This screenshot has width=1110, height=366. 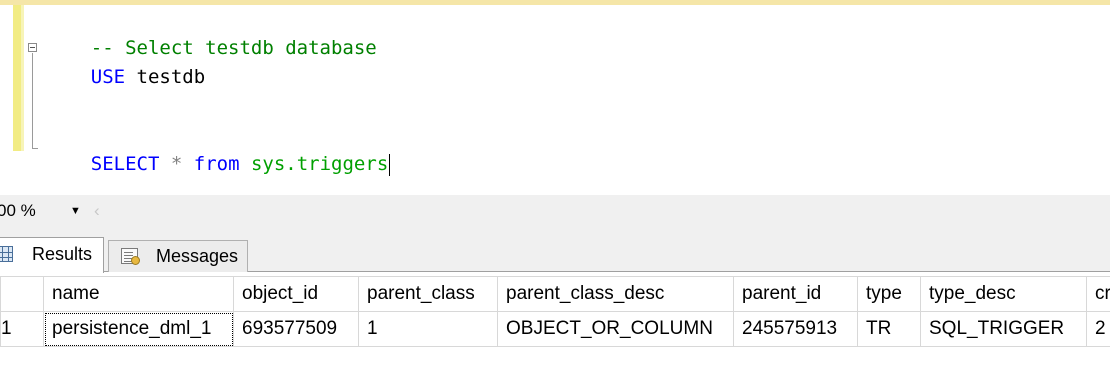 I want to click on grid-cell-type-desc: SQL_TRIGGER, so click(x=1003, y=329).